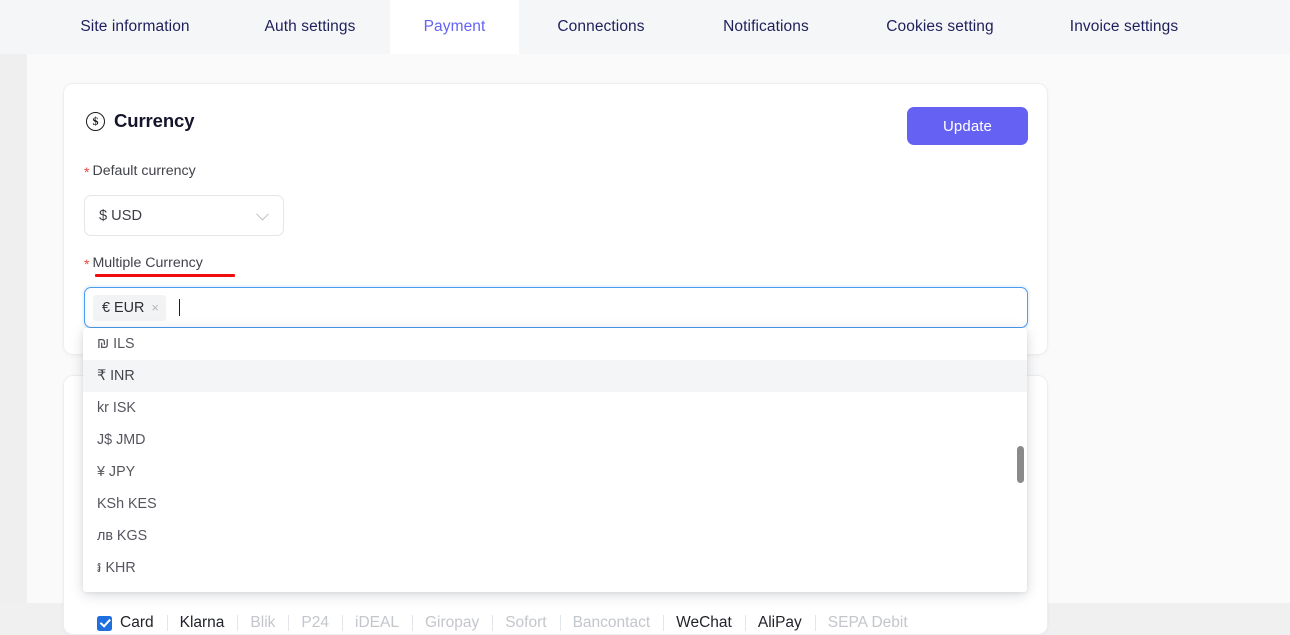  I want to click on payment-method-ideal: iDEAL, so click(377, 623).